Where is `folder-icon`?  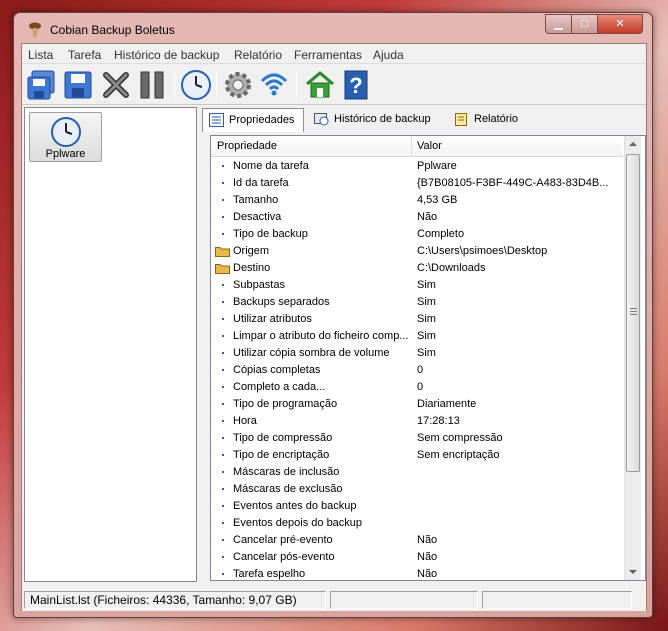 folder-icon is located at coordinates (222, 252).